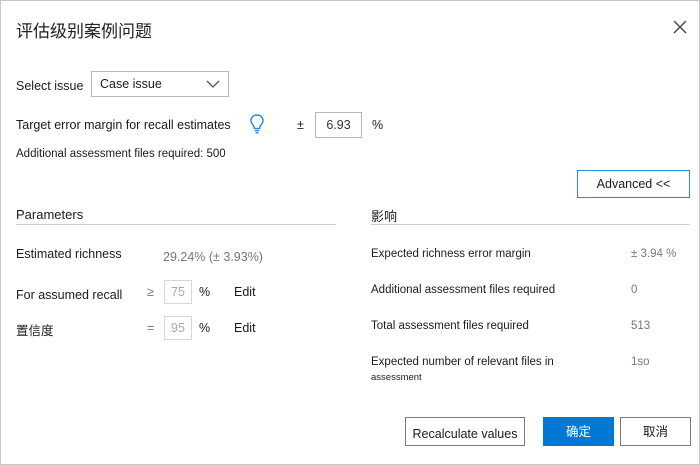 This screenshot has height=465, width=700. I want to click on confidence-input, so click(178, 328).